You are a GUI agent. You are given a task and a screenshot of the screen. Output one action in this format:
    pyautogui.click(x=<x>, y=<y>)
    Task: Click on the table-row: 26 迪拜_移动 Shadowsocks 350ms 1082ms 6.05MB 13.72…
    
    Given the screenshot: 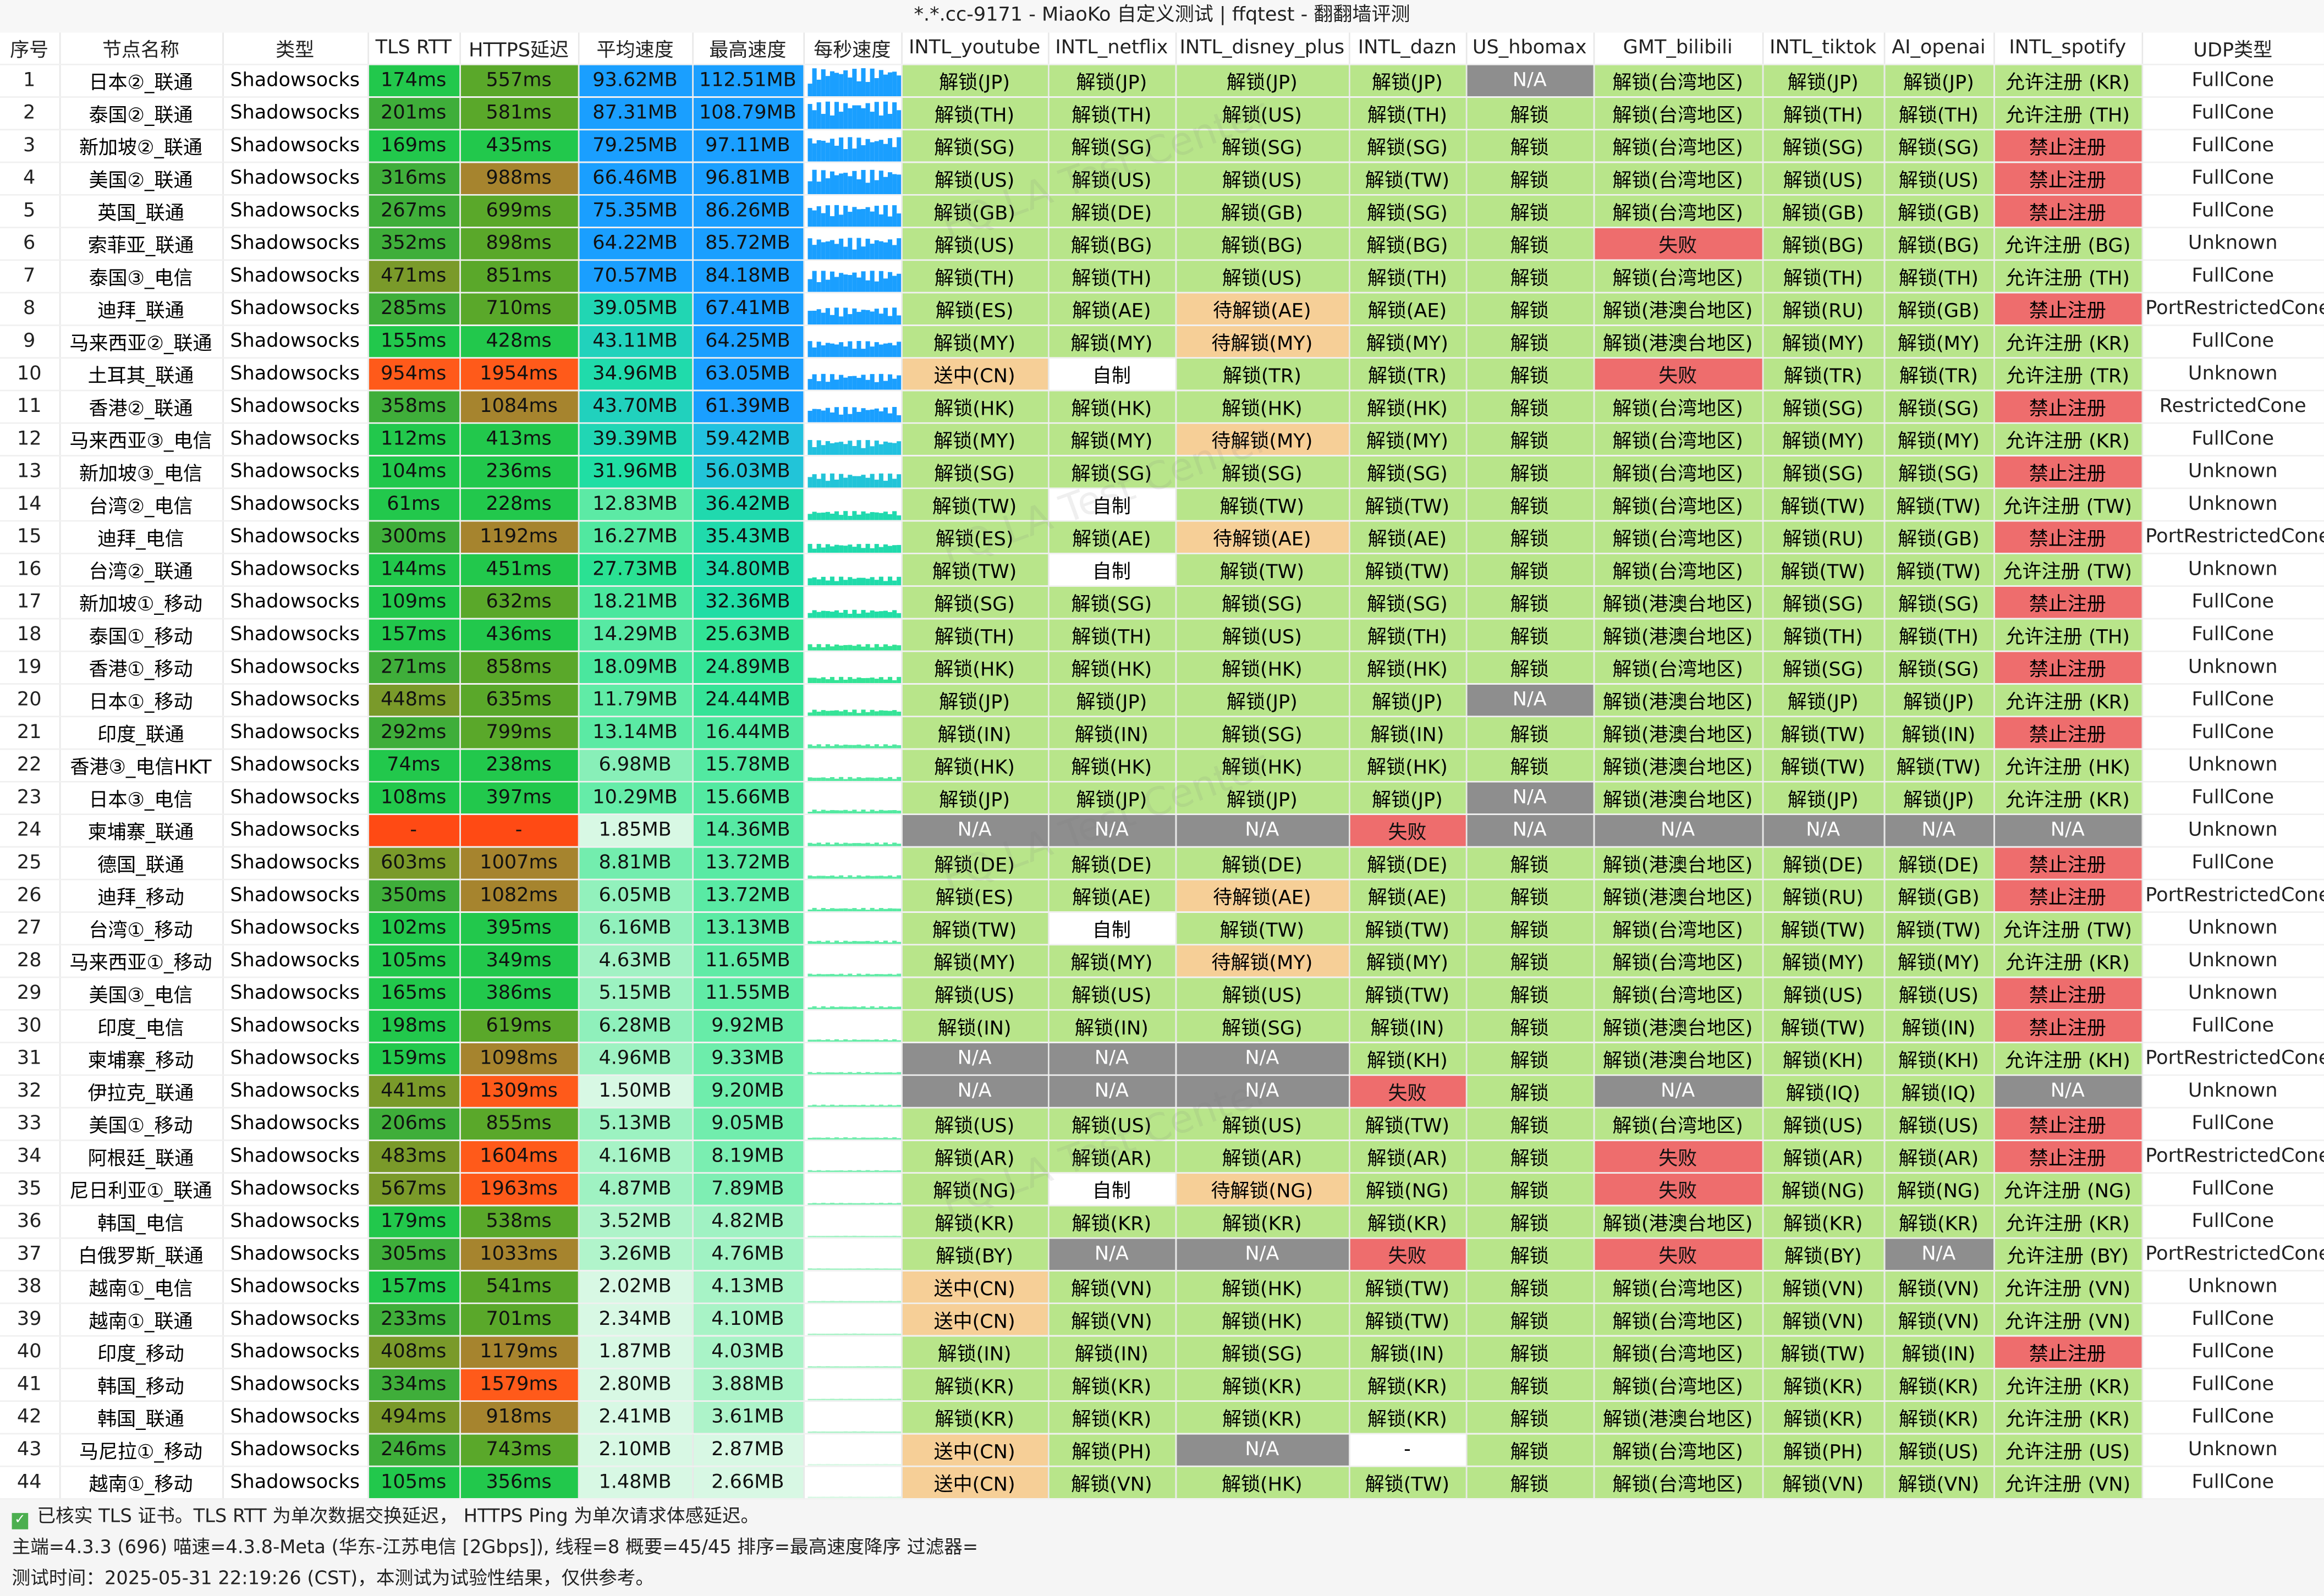 What is the action you would take?
    pyautogui.click(x=1162, y=895)
    